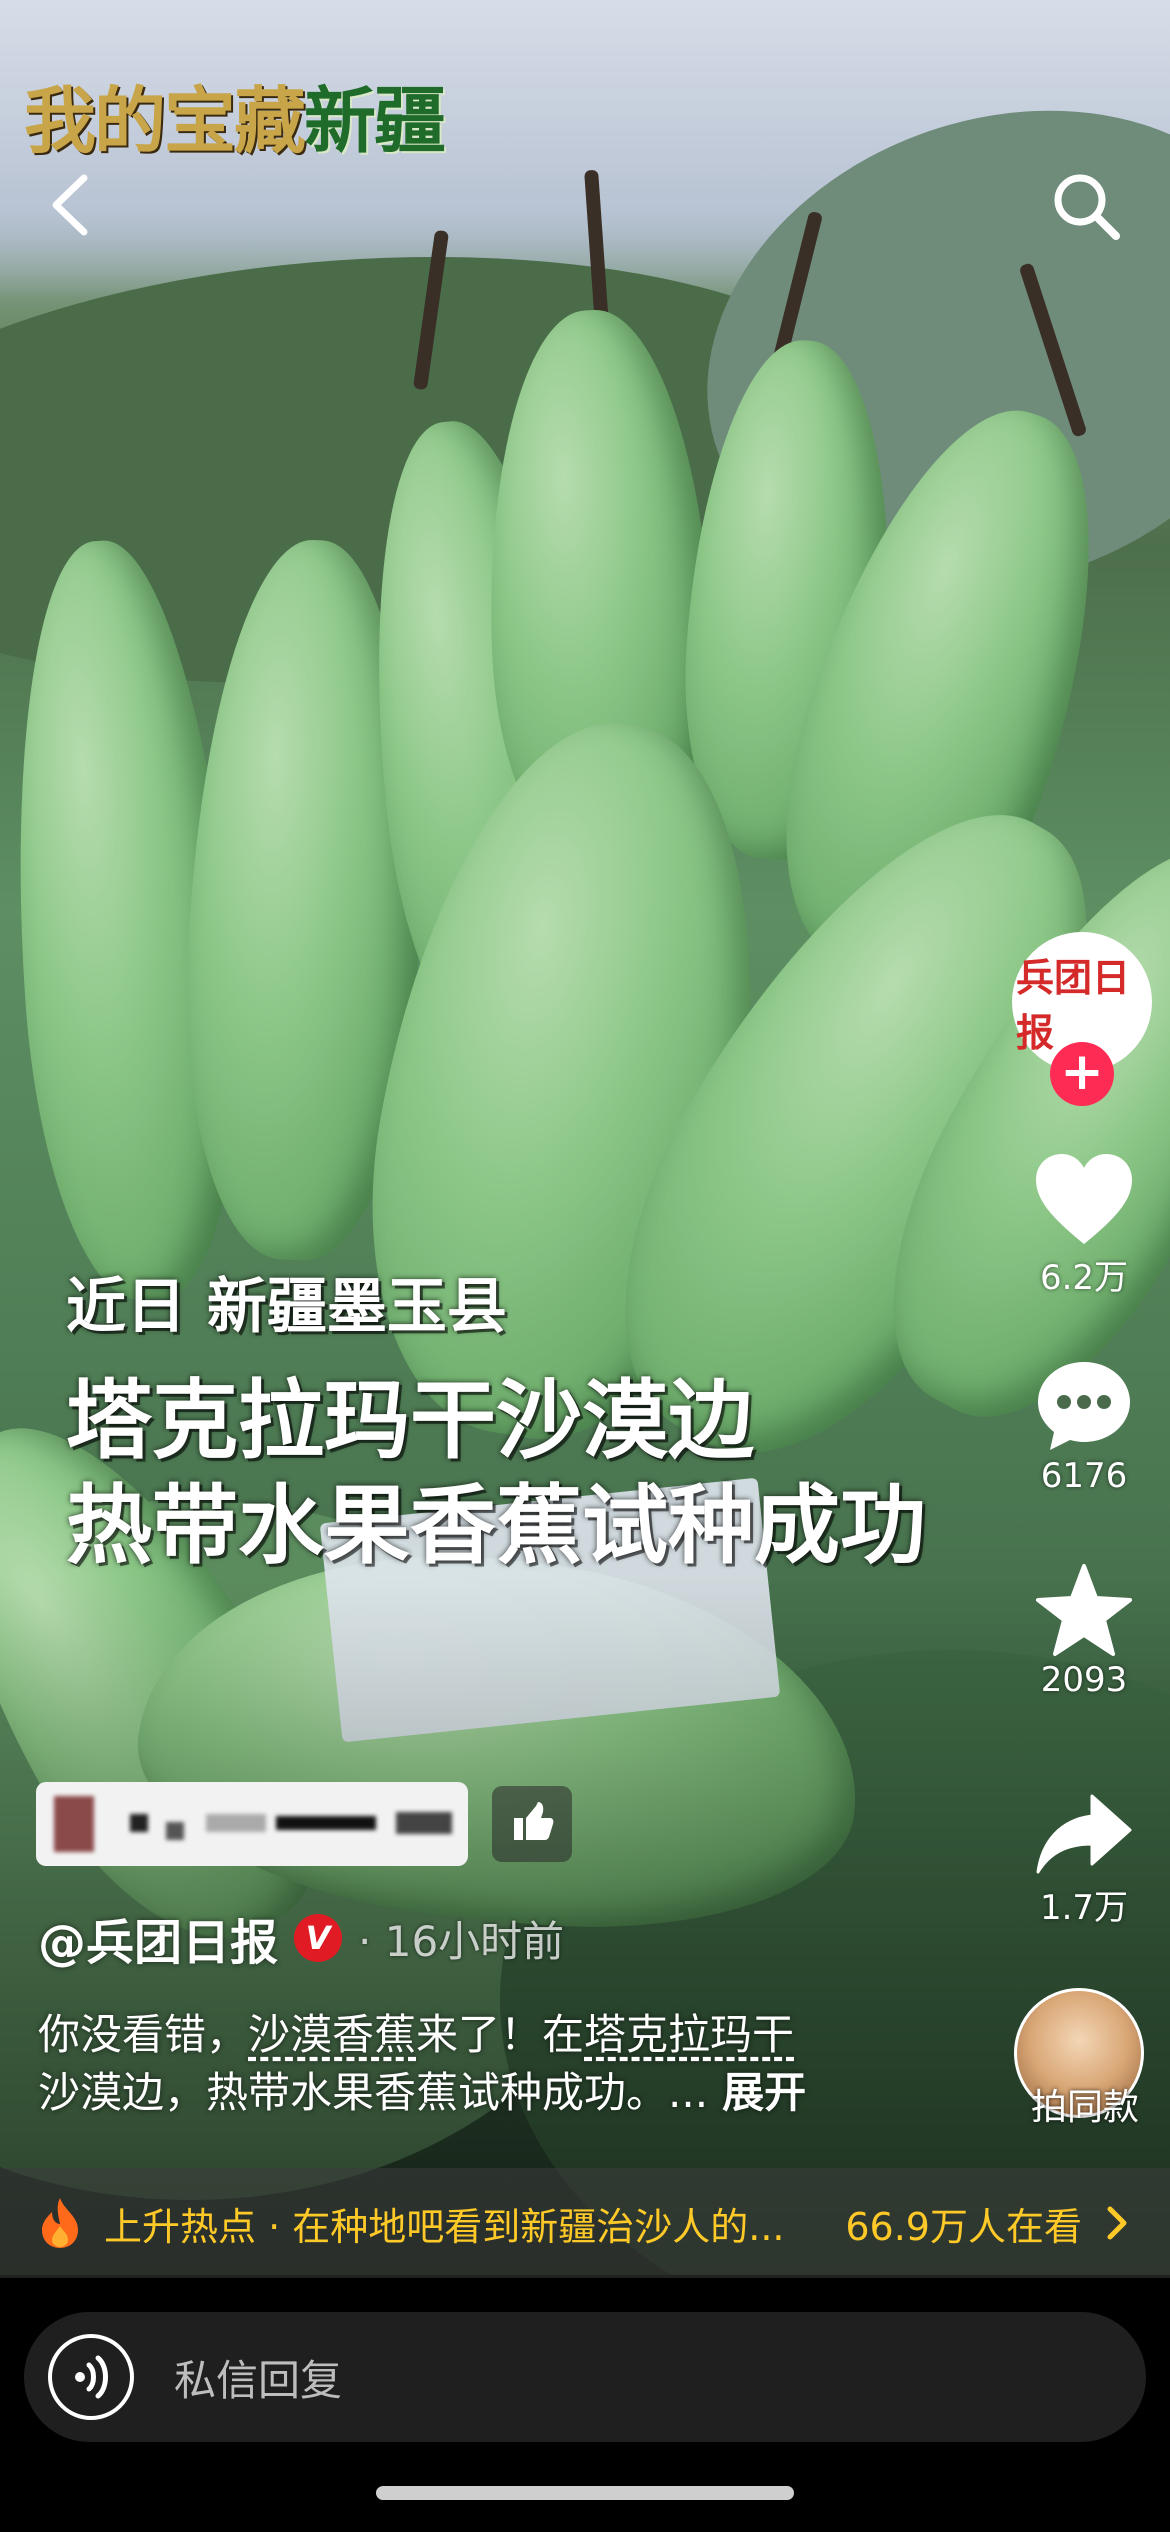  What do you see at coordinates (689, 2034) in the screenshot?
I see `hashtag-link: 塔克拉玛干` at bounding box center [689, 2034].